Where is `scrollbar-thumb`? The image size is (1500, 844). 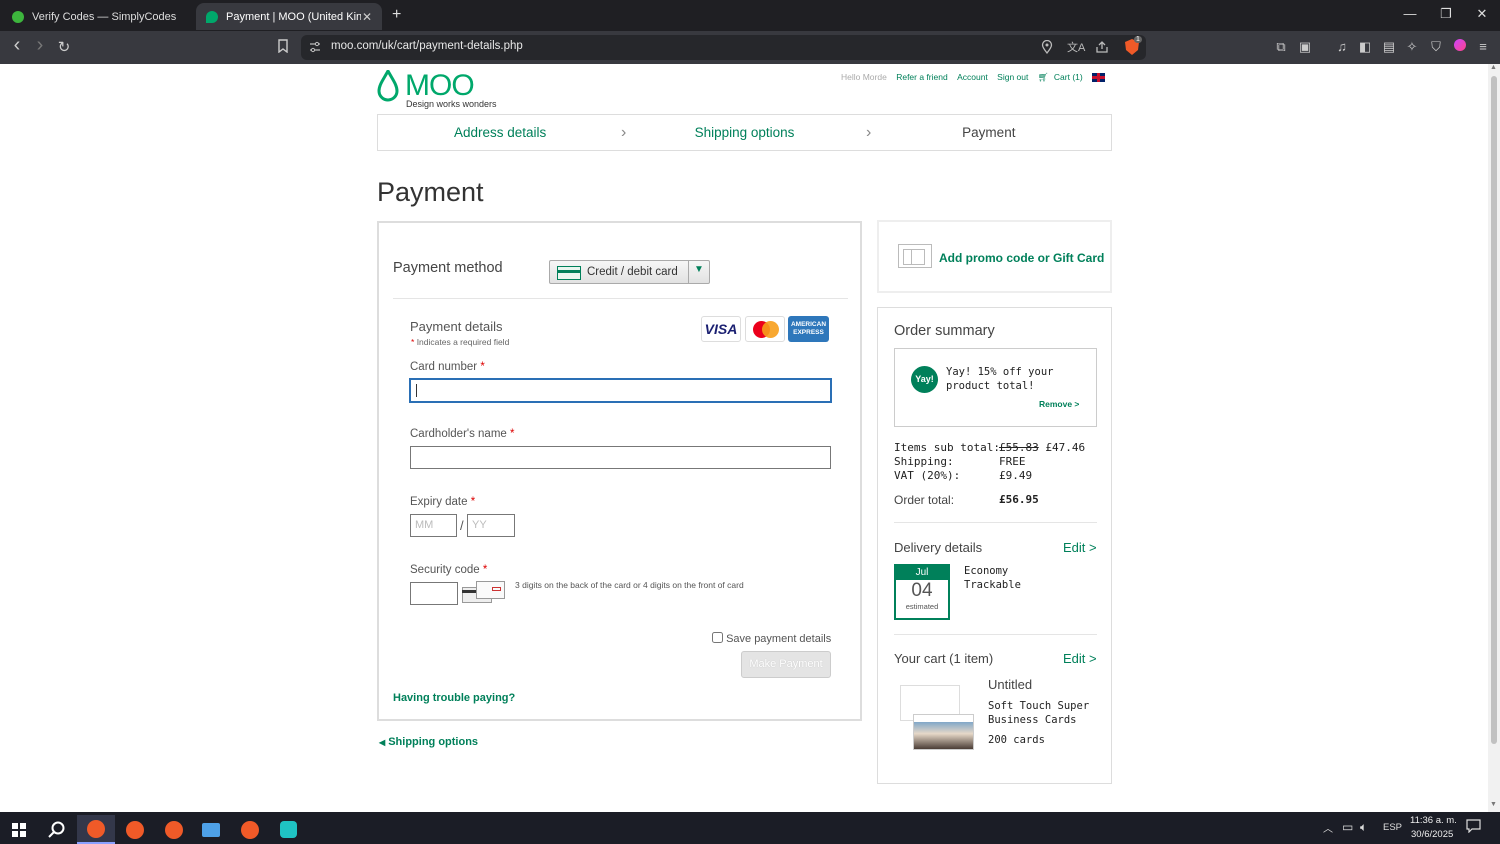 scrollbar-thumb is located at coordinates (1494, 410).